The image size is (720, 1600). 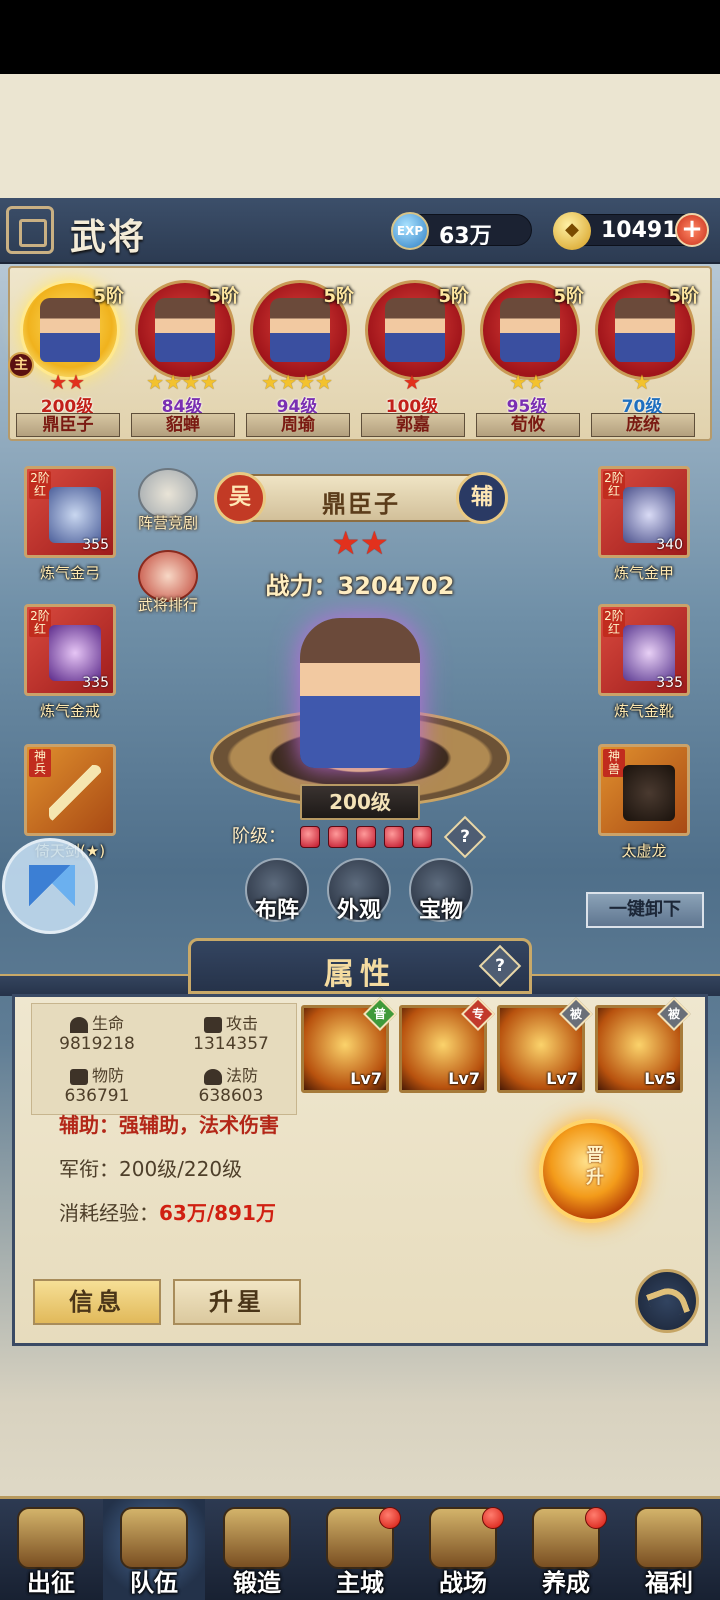 I want to click on skill-slot: 普 Lv7, so click(x=349, y=1045).